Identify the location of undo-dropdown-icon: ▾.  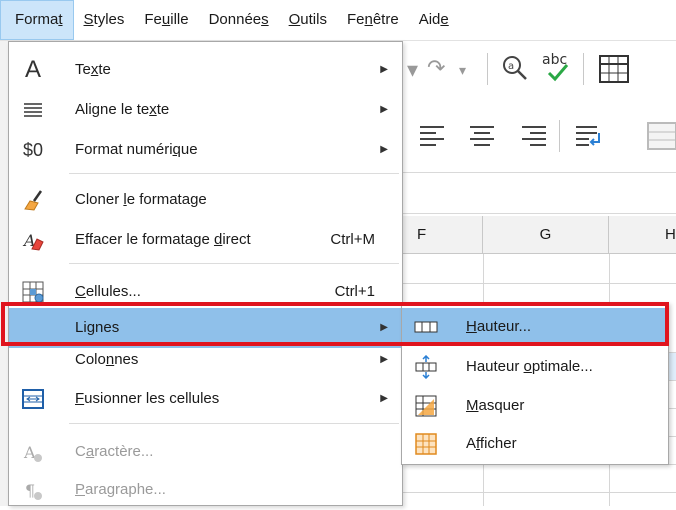
(412, 70).